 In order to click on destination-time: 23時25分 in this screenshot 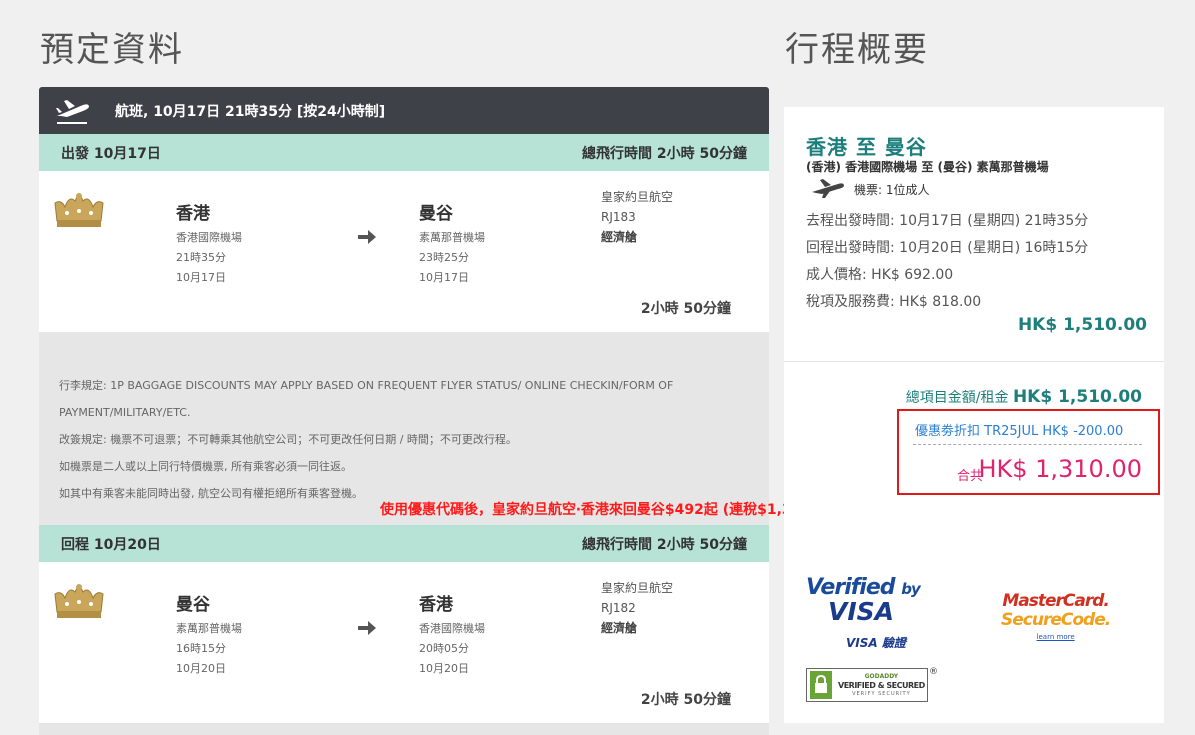, I will do `click(444, 257)`.